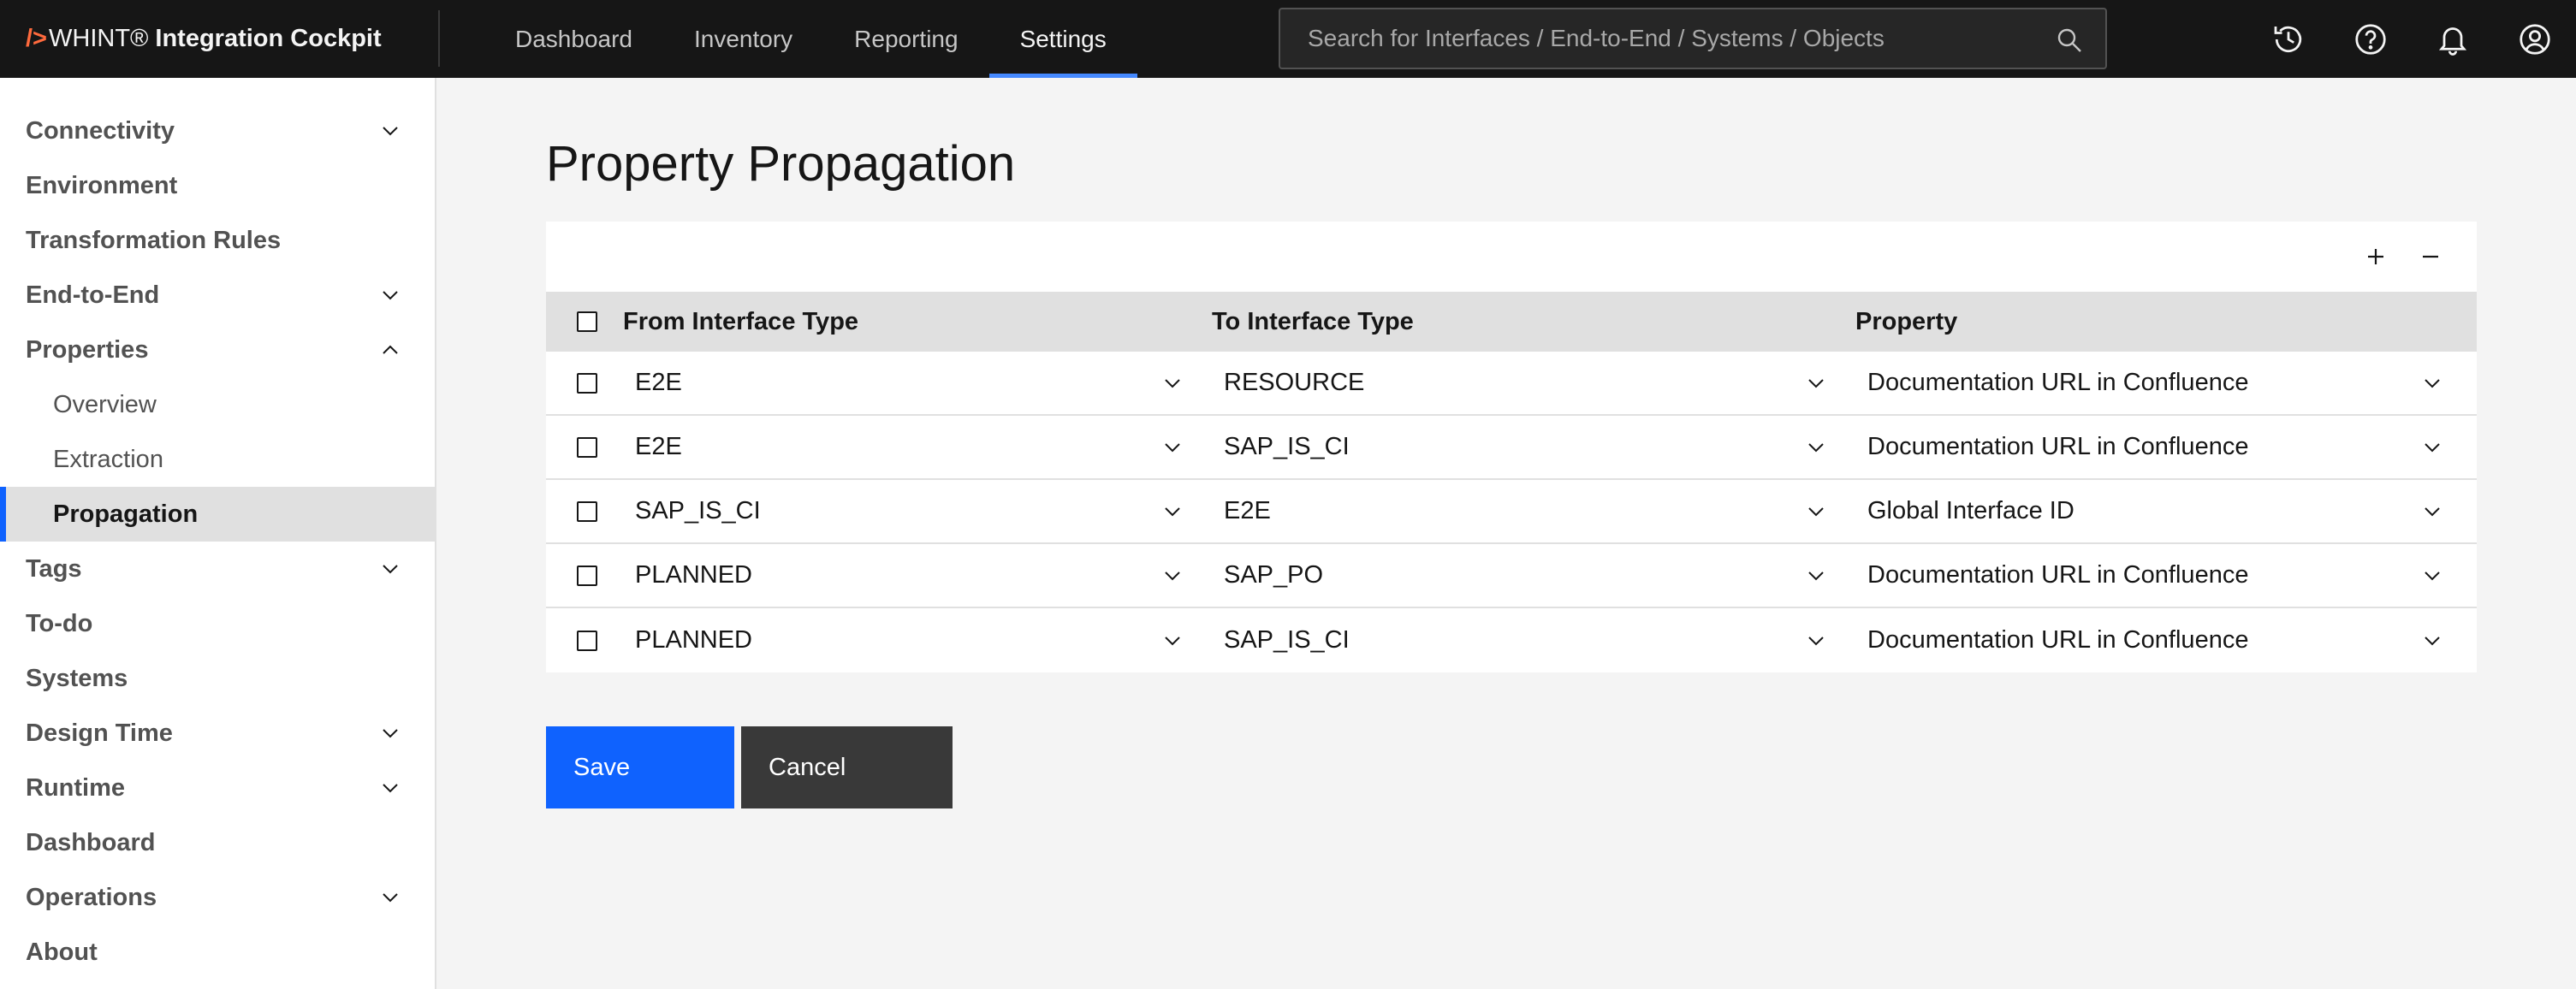 This screenshot has width=2576, height=989. What do you see at coordinates (2430, 256) in the screenshot?
I see `remove-row-button` at bounding box center [2430, 256].